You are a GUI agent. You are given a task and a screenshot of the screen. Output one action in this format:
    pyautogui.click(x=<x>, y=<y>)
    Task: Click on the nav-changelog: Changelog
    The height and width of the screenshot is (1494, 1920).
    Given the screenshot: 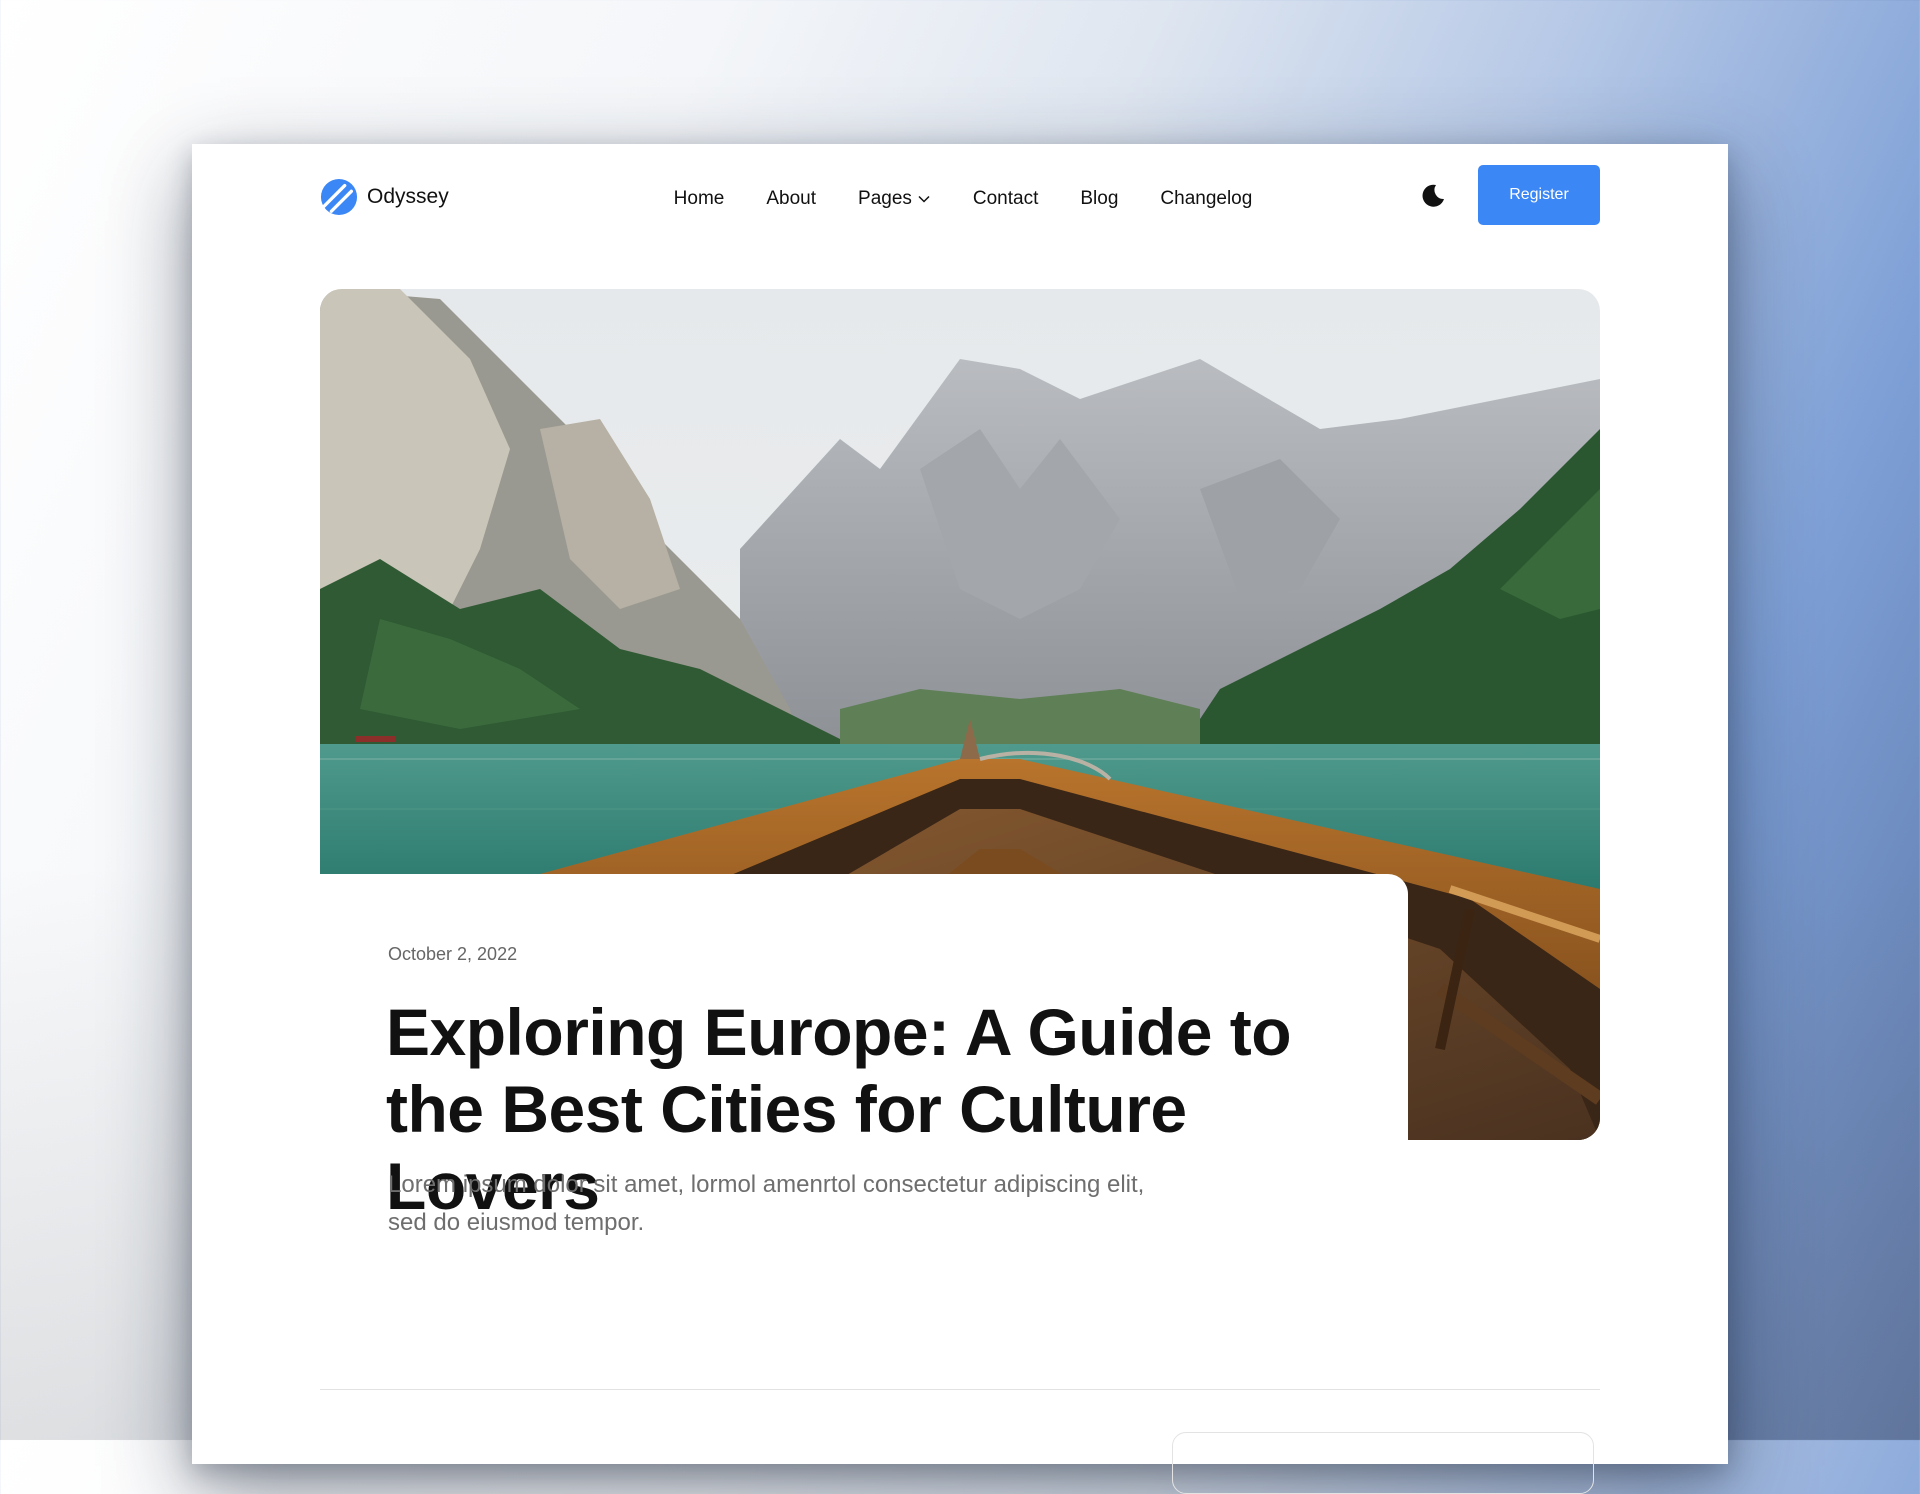 What is the action you would take?
    pyautogui.click(x=1206, y=199)
    